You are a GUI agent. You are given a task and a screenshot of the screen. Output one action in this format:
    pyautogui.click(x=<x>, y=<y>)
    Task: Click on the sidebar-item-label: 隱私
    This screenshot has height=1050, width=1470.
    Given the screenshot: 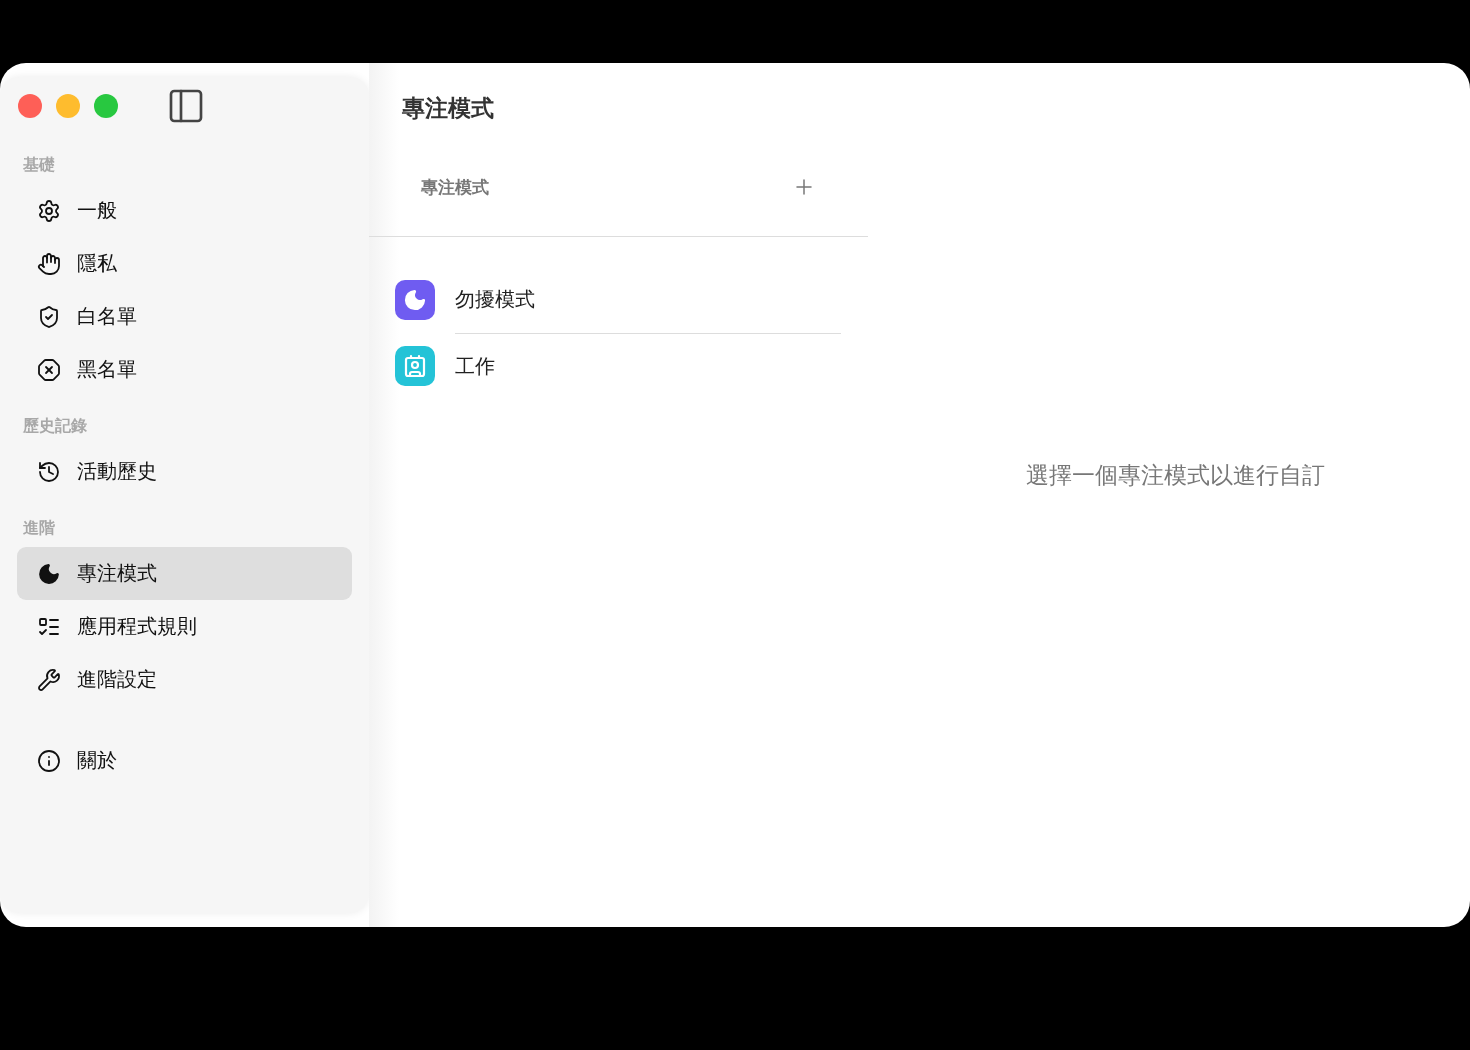 What is the action you would take?
    pyautogui.click(x=97, y=263)
    